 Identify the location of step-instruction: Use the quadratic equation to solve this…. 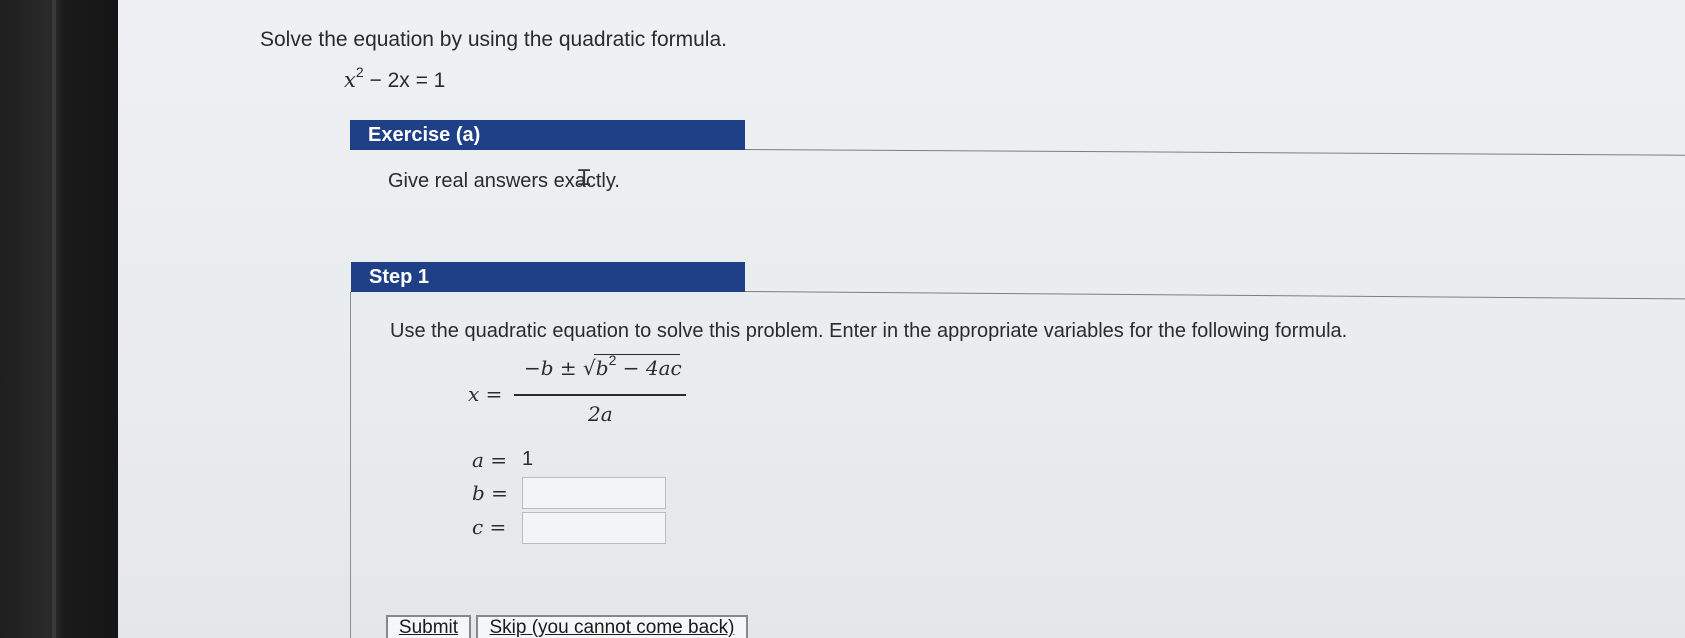
(869, 331).